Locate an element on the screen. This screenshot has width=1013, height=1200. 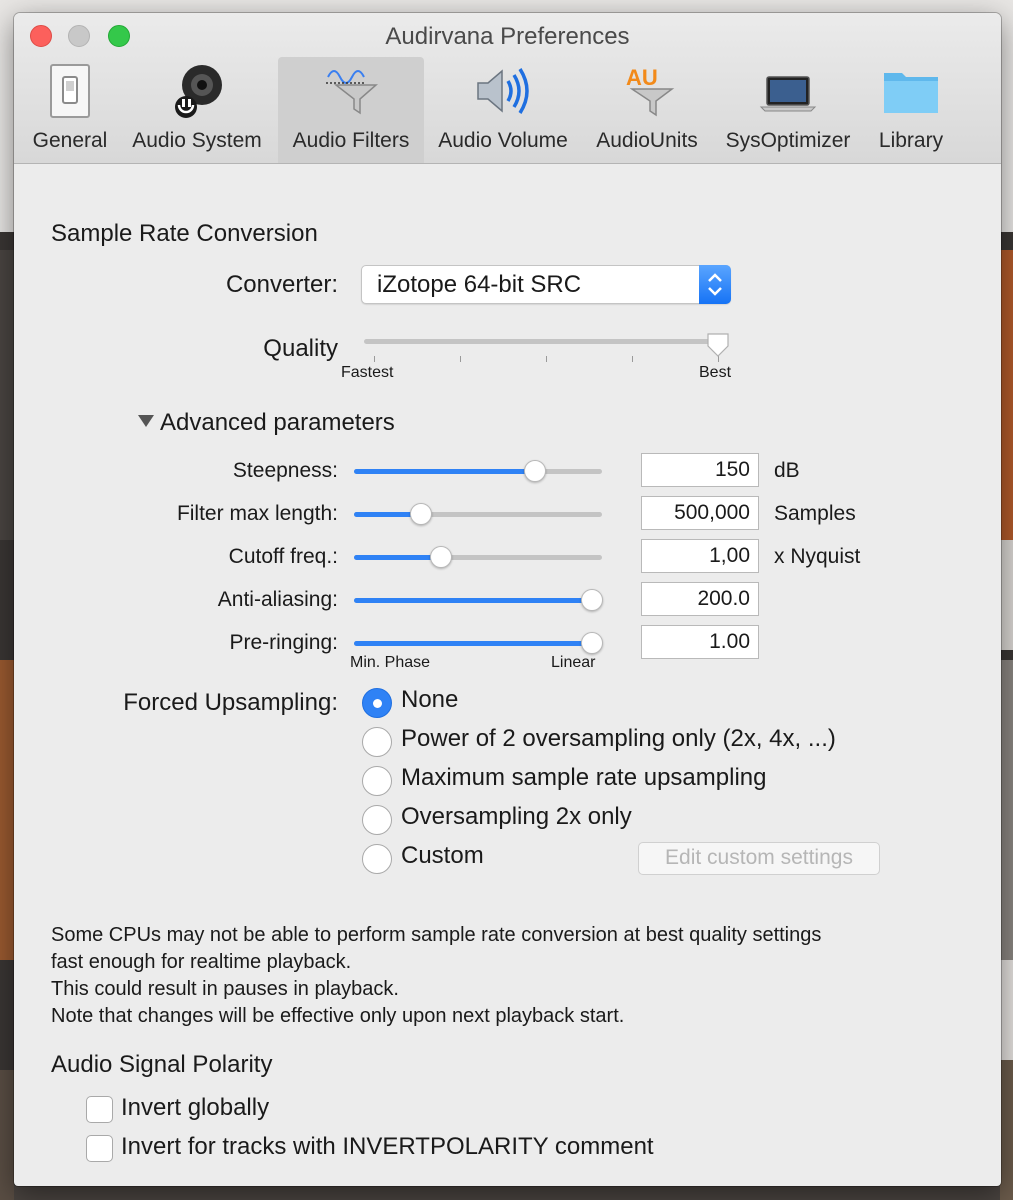
svg-text: AU is located at coordinates (642, 77).